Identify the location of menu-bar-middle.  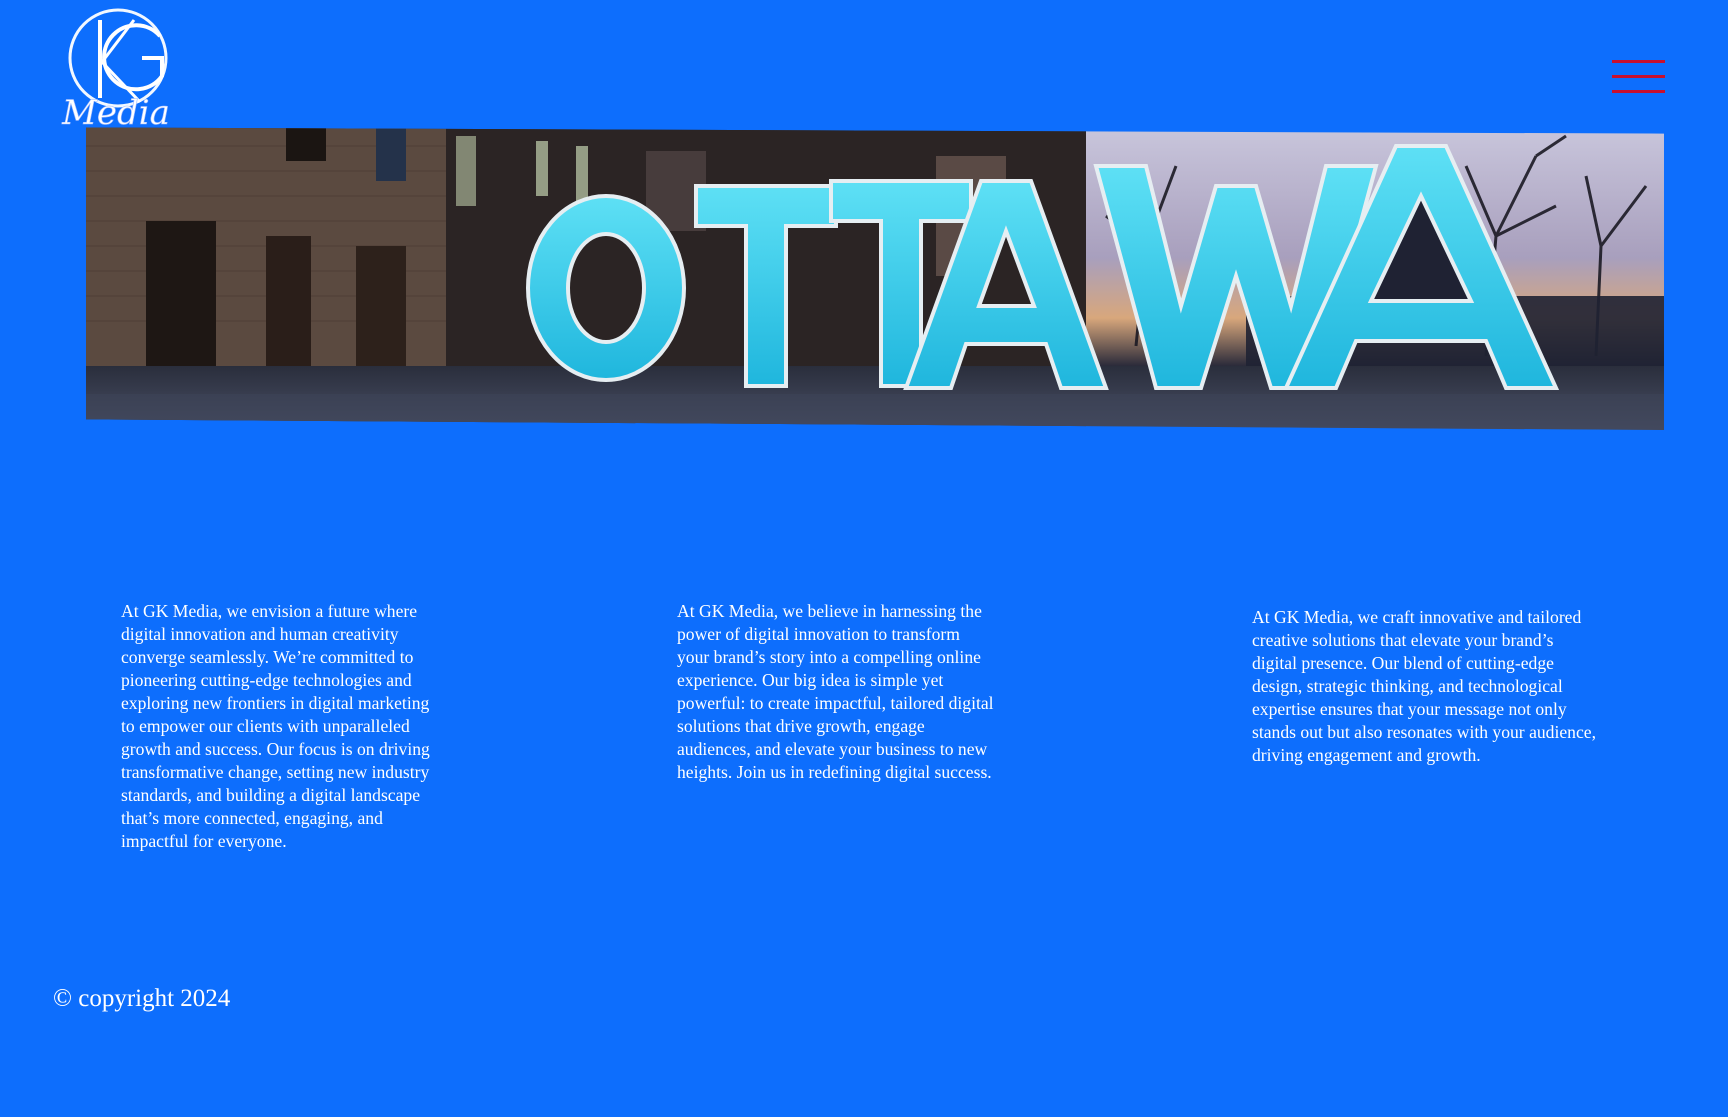
(1638, 76).